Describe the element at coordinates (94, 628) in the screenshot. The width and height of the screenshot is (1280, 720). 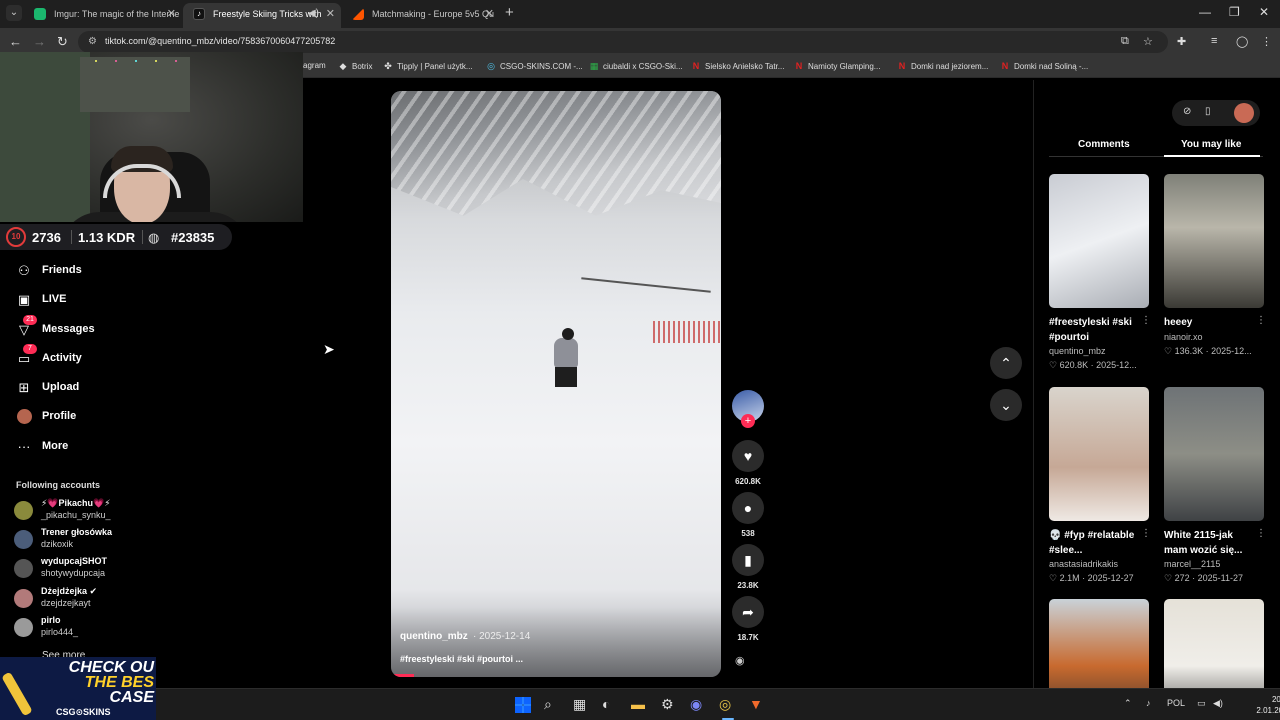
I see `following-account-row: pirlo pirlo444_` at that location.